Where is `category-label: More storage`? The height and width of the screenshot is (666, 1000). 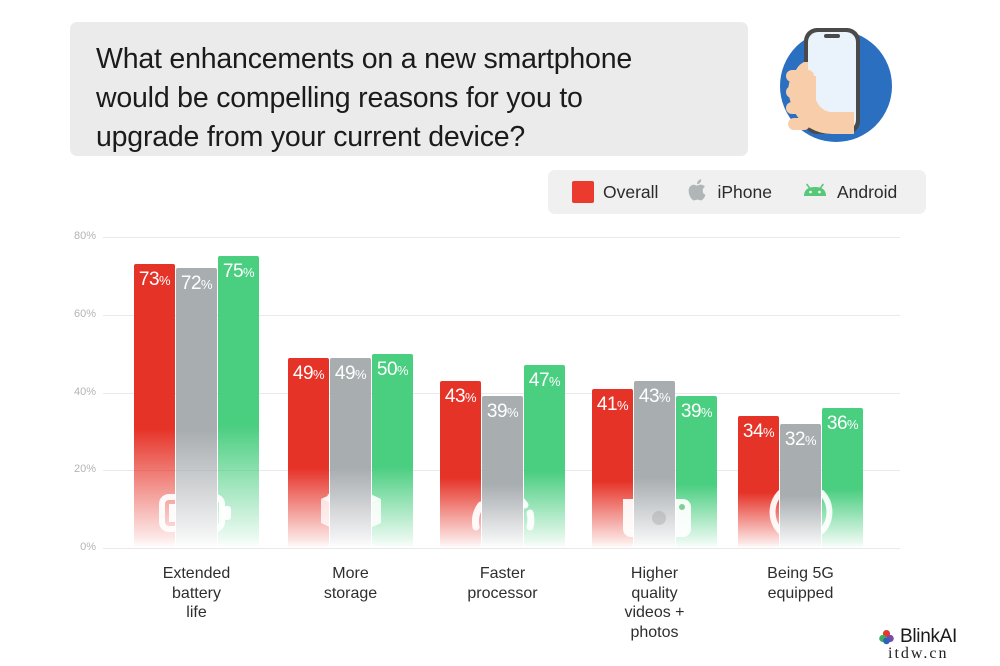 category-label: More storage is located at coordinates (351, 583).